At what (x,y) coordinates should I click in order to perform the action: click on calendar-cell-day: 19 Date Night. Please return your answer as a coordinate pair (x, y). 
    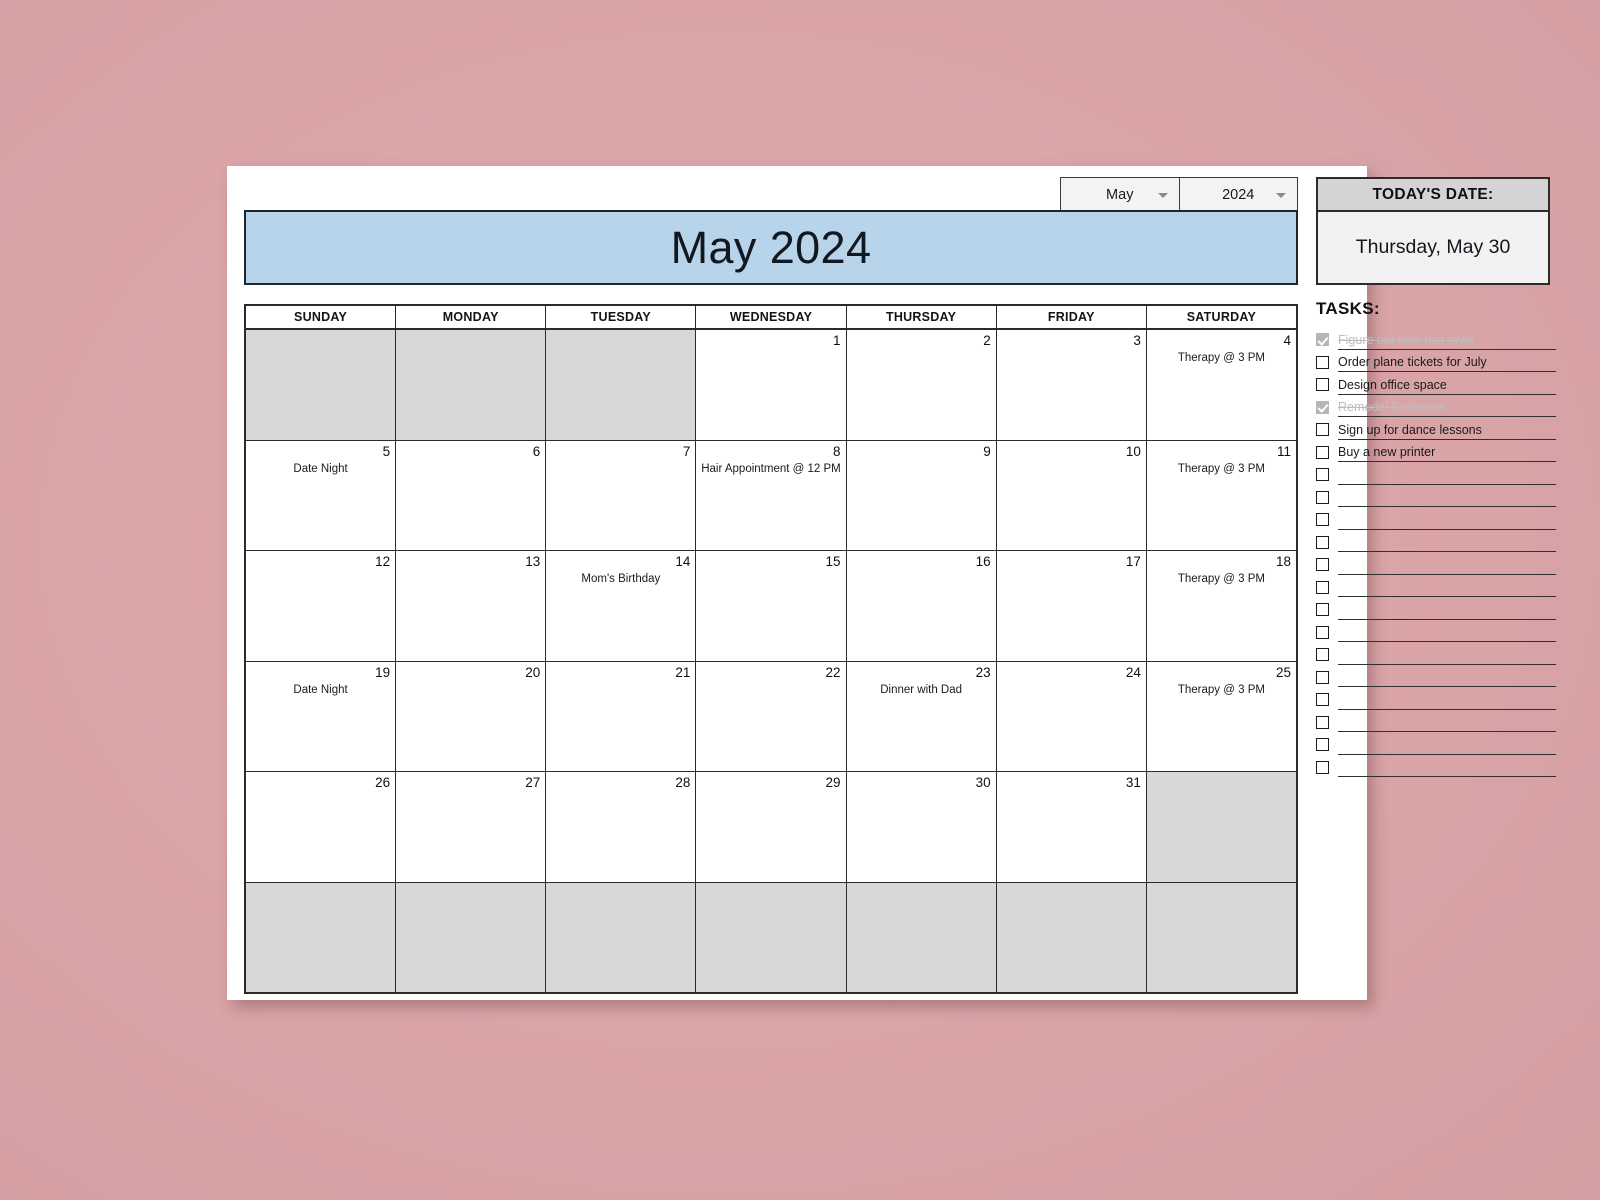
    Looking at the image, I should click on (321, 716).